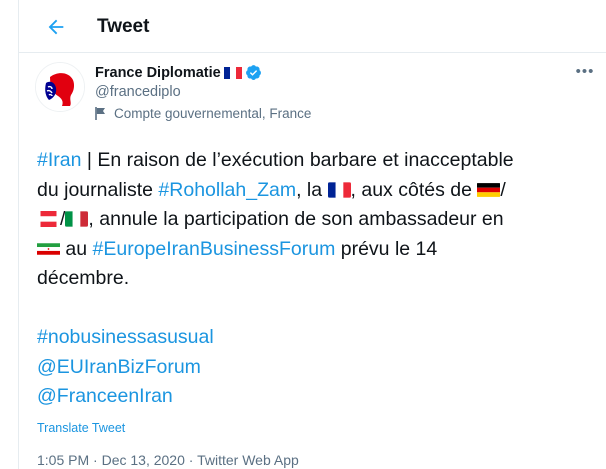  I want to click on government-label: Compte gouvernemental, France, so click(203, 113).